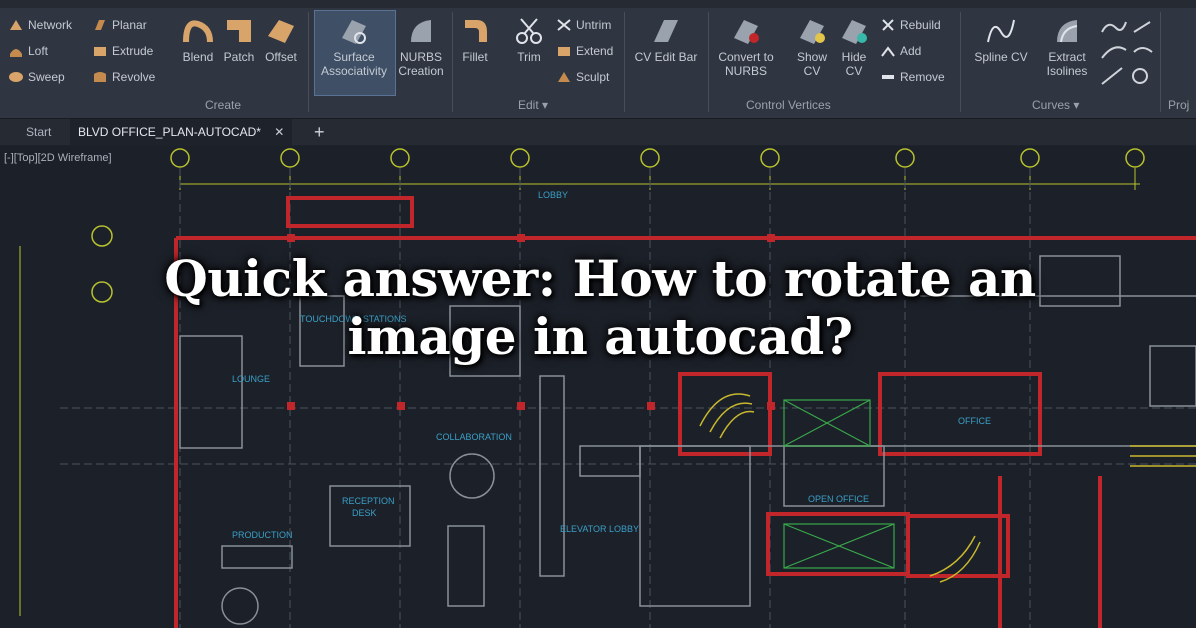 This screenshot has width=1196, height=628. Describe the element at coordinates (421, 31) in the screenshot. I see `nurbs-creation-icon` at that location.